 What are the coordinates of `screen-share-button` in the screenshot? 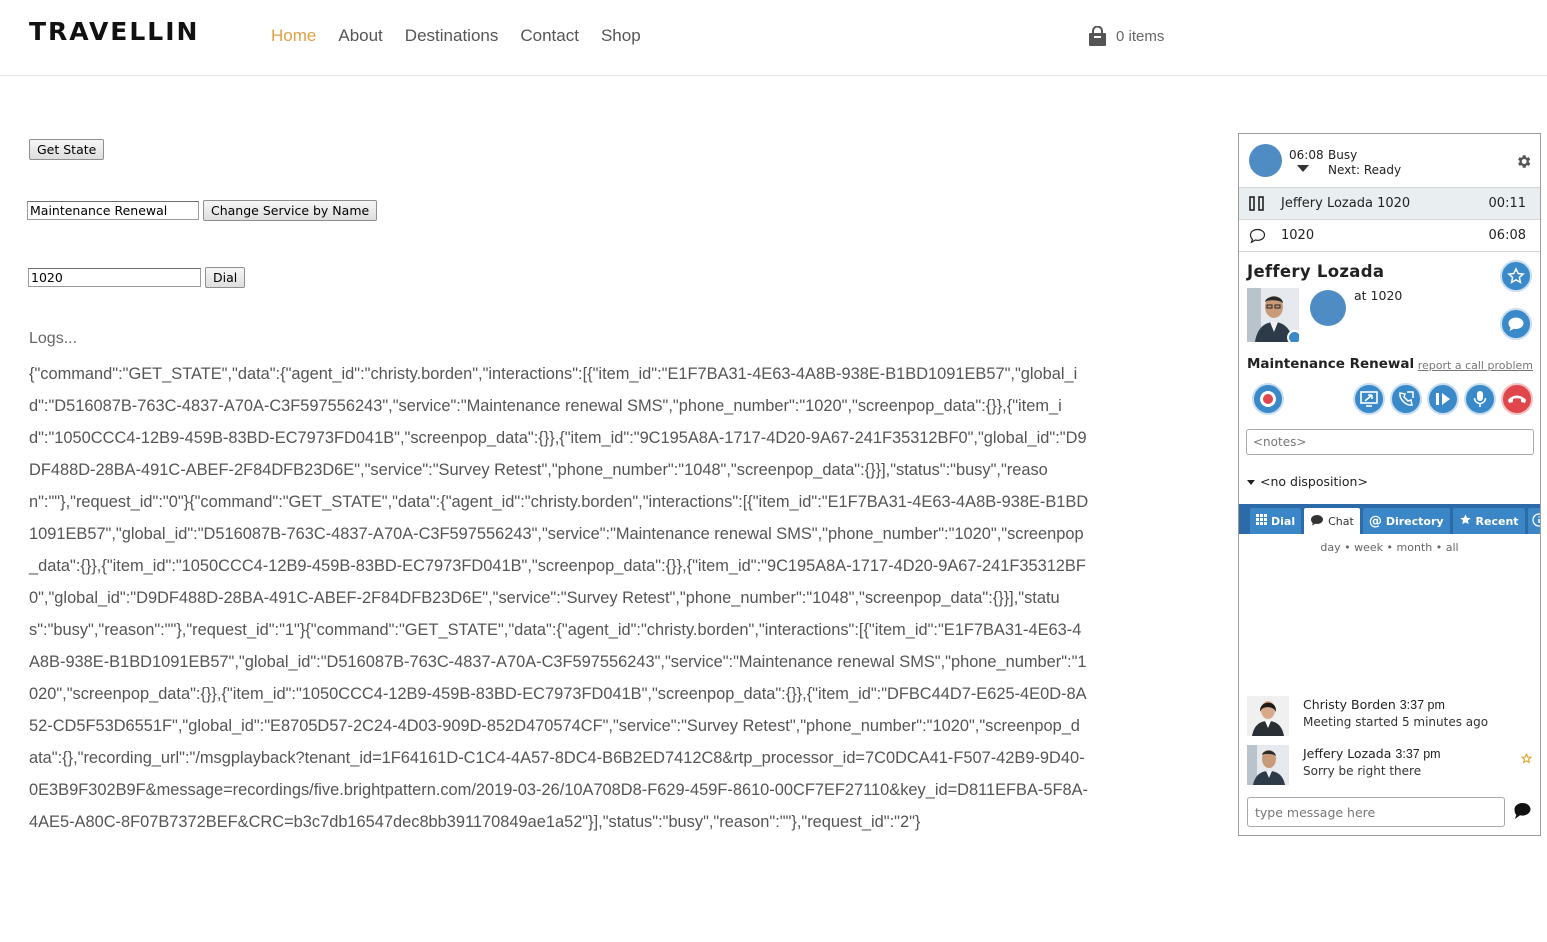 It's located at (1369, 399).